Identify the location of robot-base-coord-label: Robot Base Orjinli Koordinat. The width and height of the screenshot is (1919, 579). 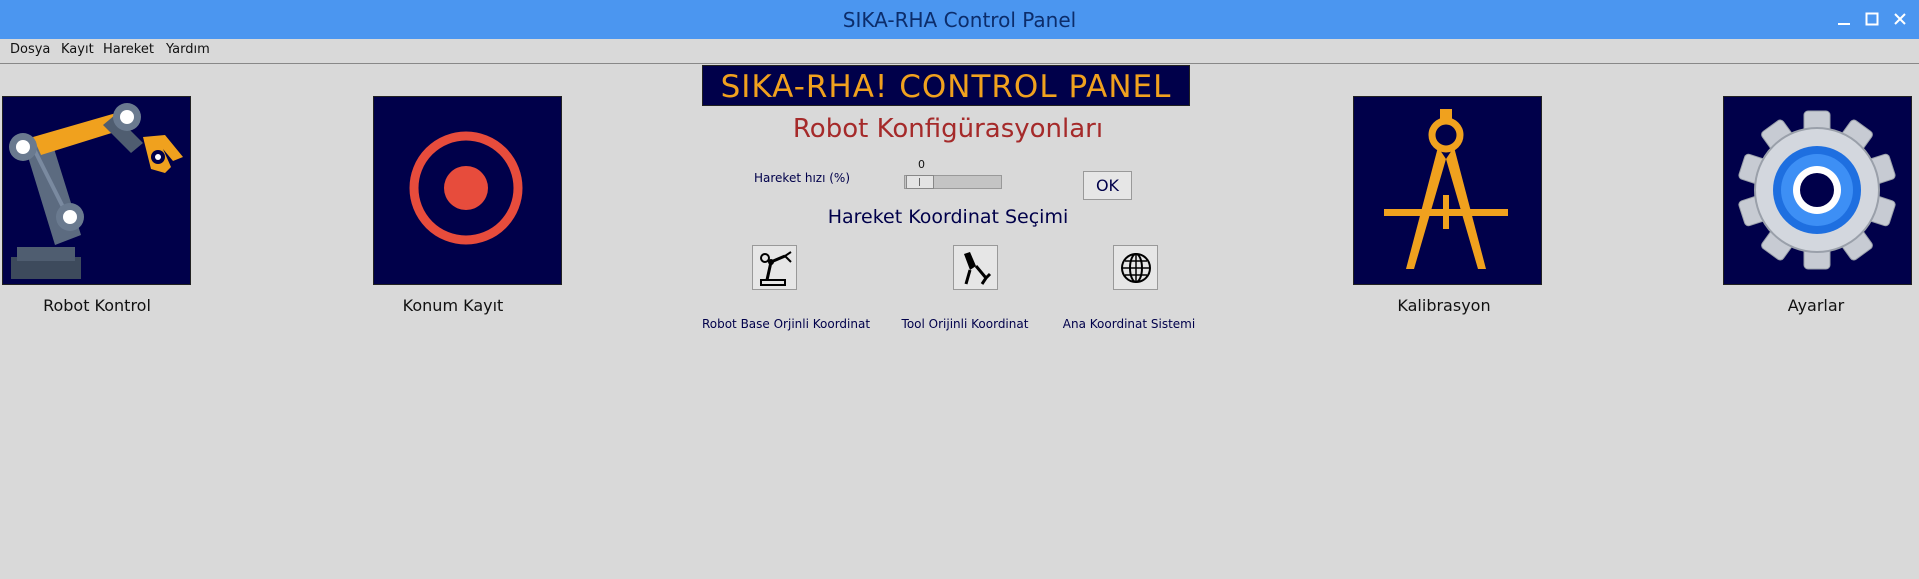
(786, 324).